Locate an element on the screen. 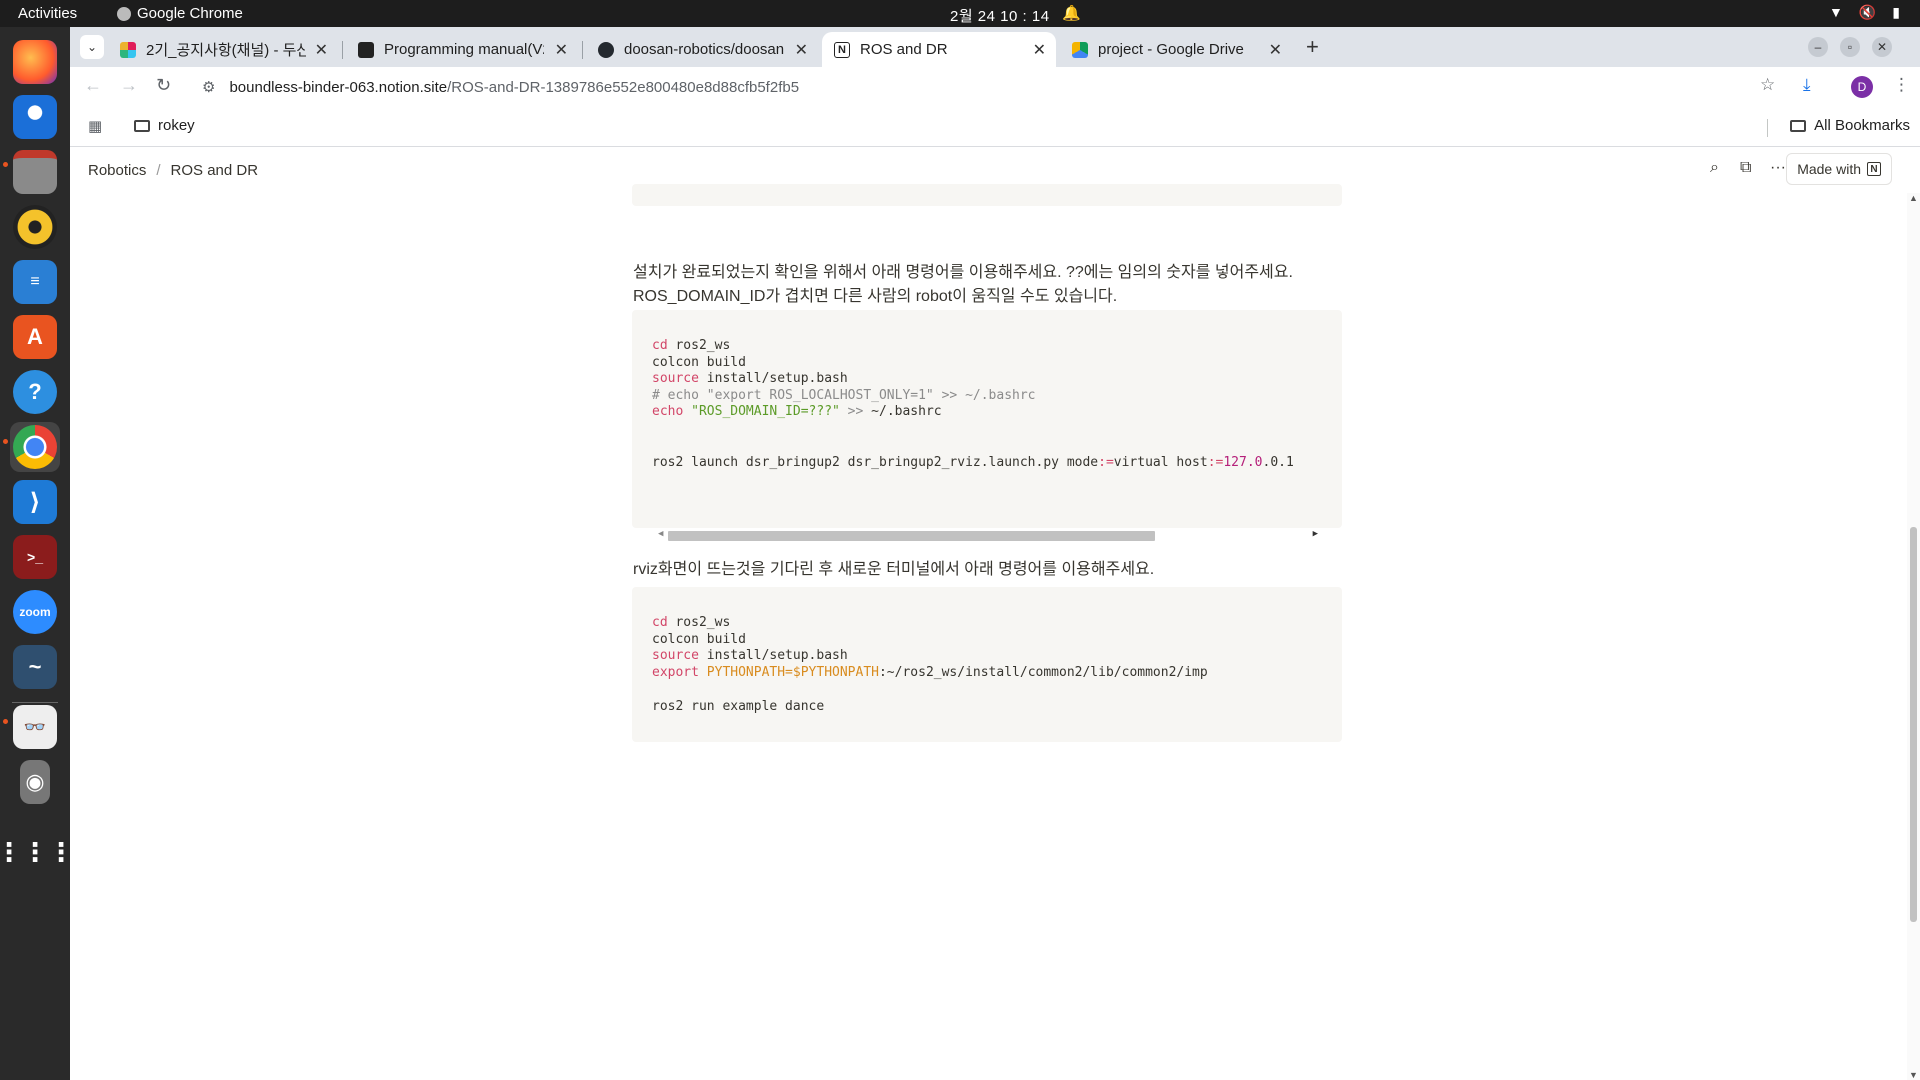 The image size is (1920, 1080). dock-show-apps: ⋮⋮⋮ is located at coordinates (37, 852).